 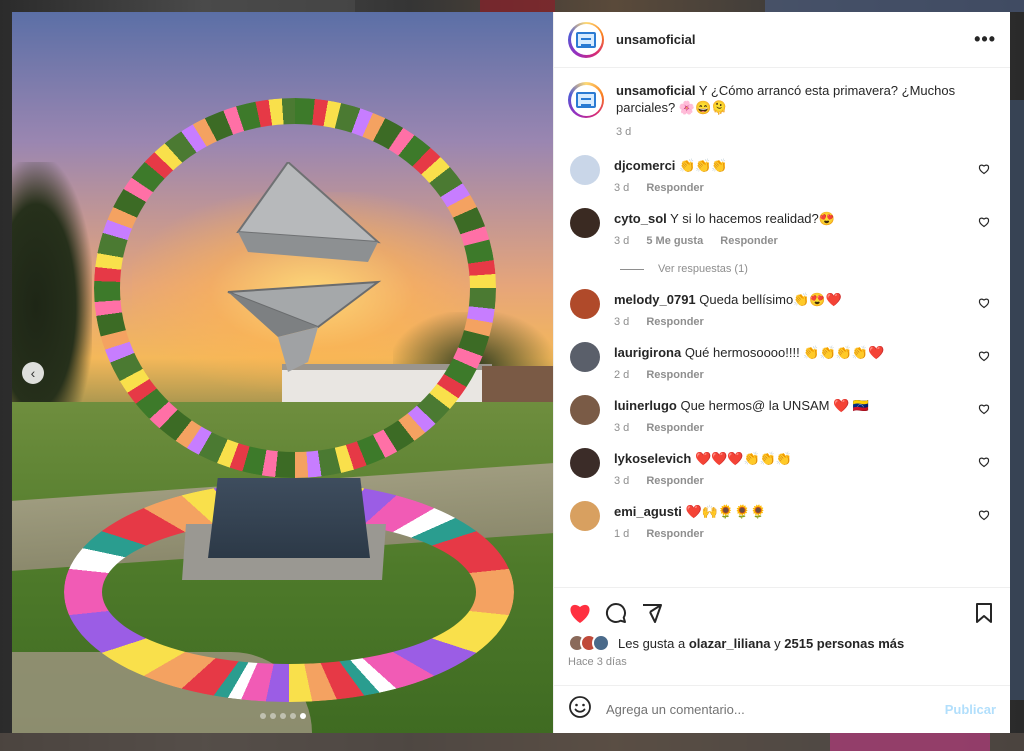 I want to click on publish-button: Publicar, so click(x=970, y=709).